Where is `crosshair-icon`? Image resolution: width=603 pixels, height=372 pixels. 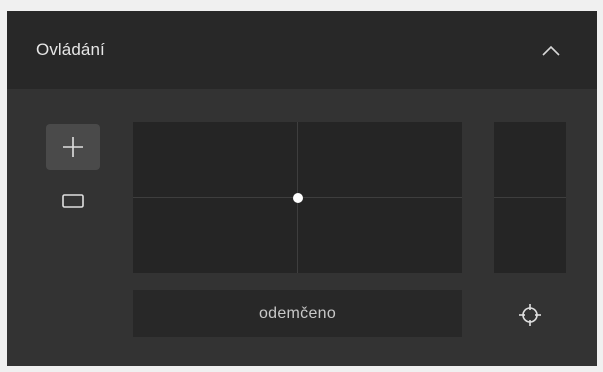
crosshair-icon is located at coordinates (530, 315).